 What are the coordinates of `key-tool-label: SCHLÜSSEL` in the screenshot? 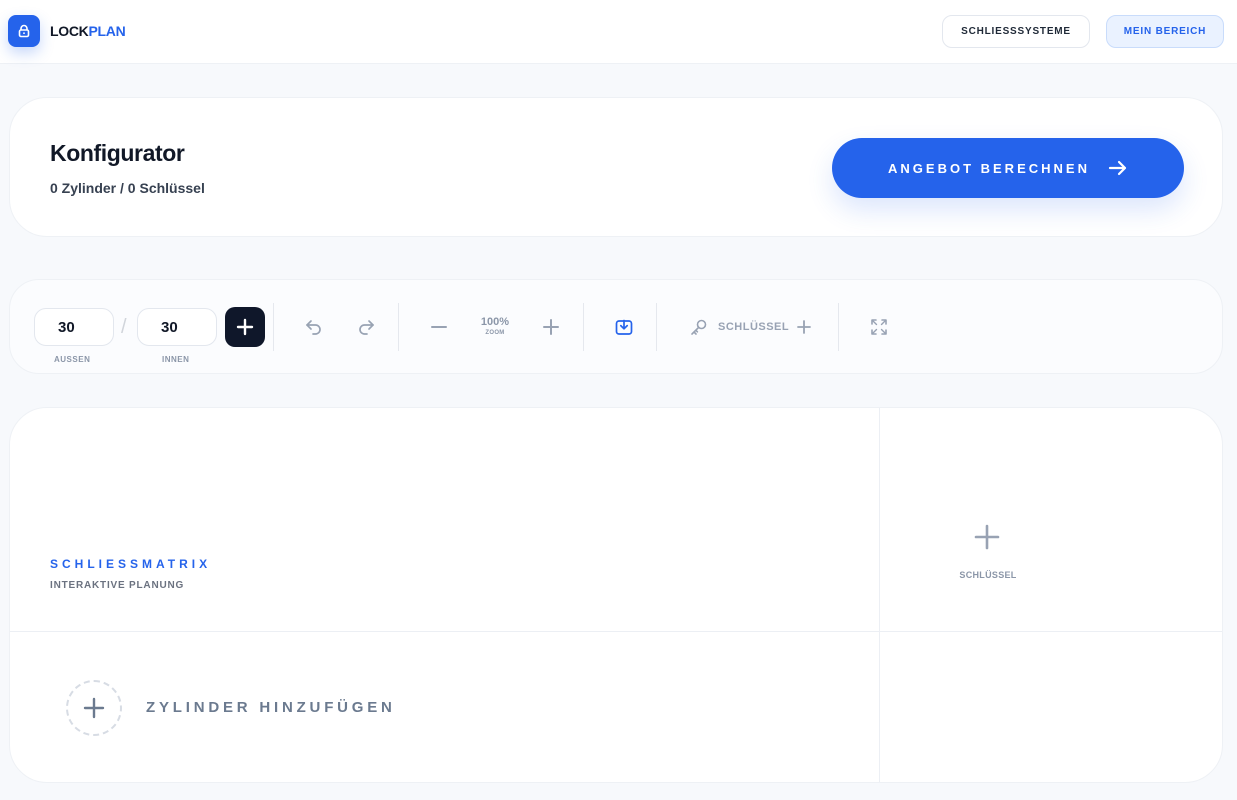 It's located at (754, 327).